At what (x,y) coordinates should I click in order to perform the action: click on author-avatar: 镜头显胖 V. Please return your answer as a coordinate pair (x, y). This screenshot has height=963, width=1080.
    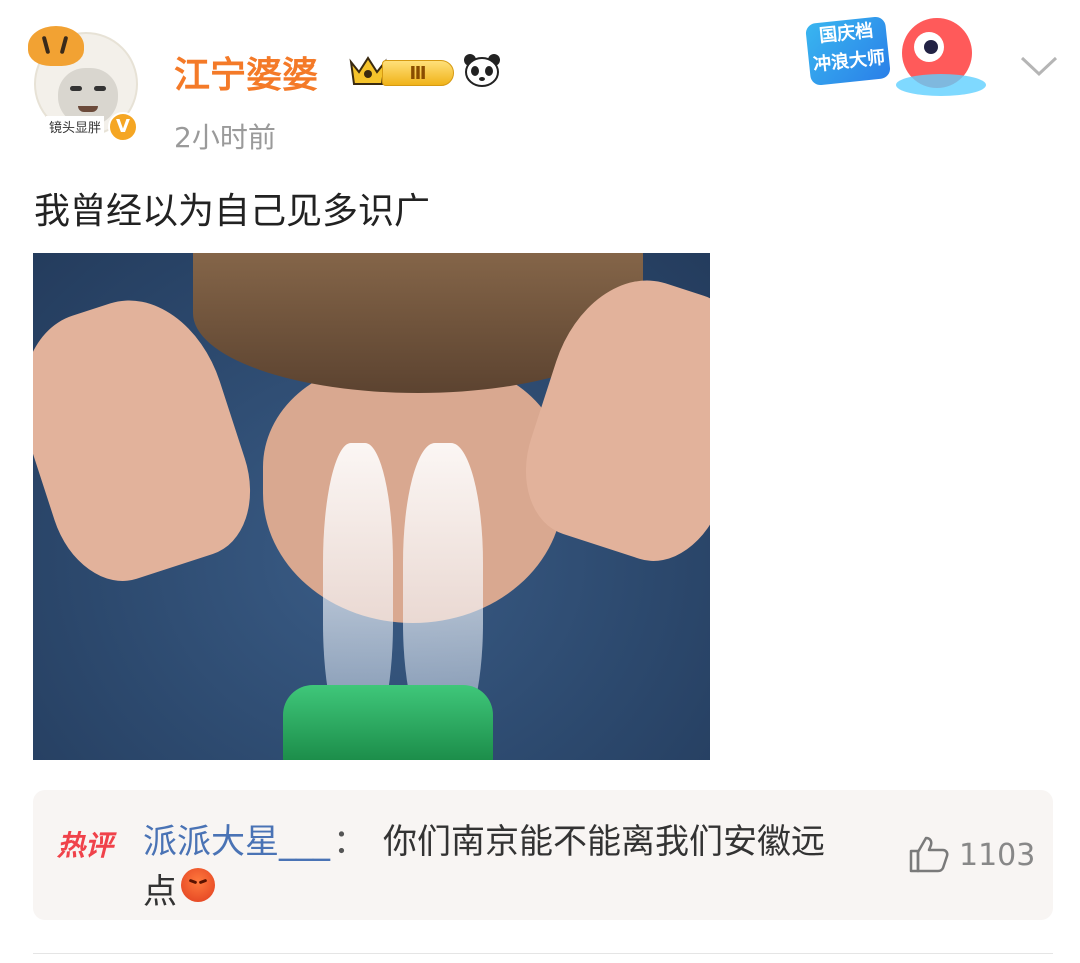
    Looking at the image, I should click on (86, 88).